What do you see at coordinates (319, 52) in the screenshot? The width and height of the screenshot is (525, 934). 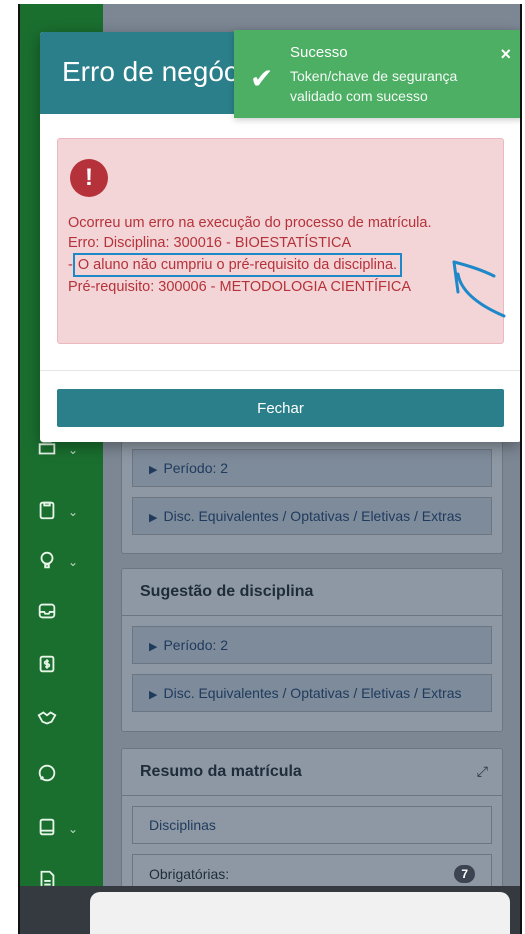 I see `toast-title: Sucesso` at bounding box center [319, 52].